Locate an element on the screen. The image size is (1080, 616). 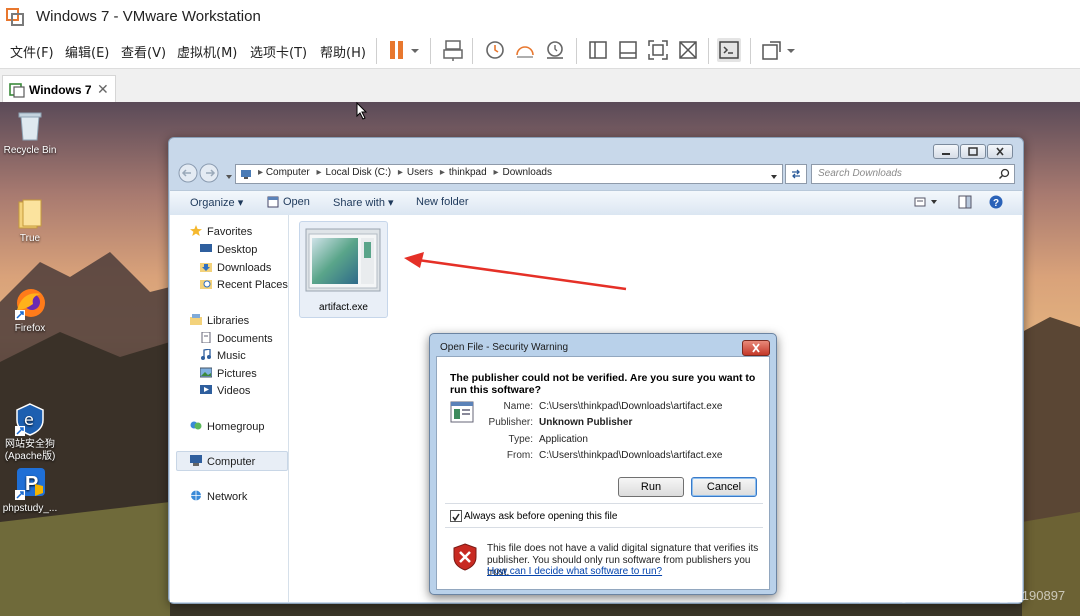
breadcrumb-thinkpad: thinkpad is located at coordinates (468, 172).